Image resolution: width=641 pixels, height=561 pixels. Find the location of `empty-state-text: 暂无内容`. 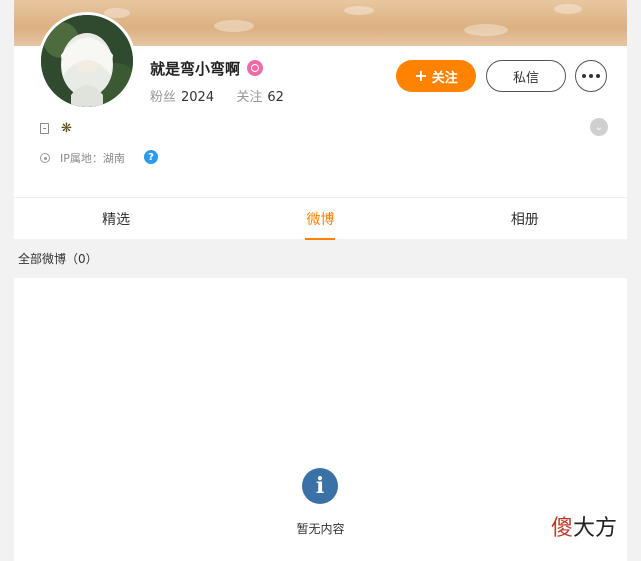

empty-state-text: 暂无内容 is located at coordinates (320, 529).